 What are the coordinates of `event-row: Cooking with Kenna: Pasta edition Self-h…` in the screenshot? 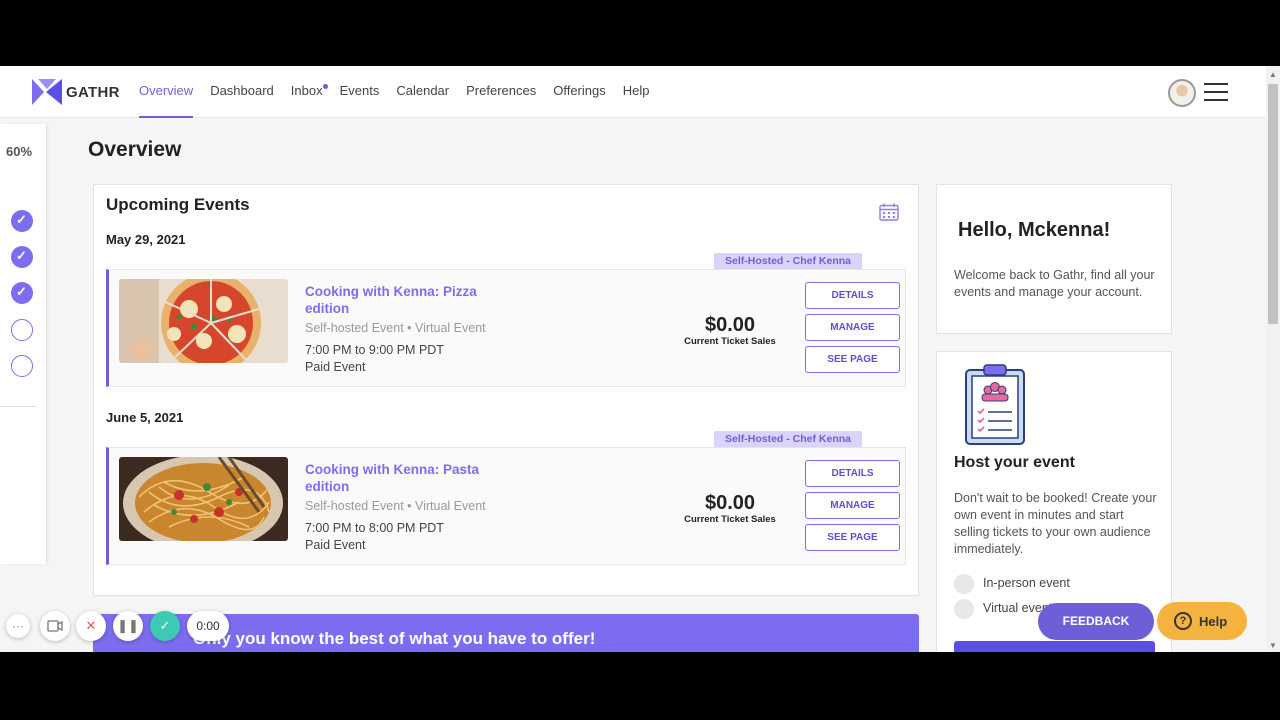 It's located at (506, 506).